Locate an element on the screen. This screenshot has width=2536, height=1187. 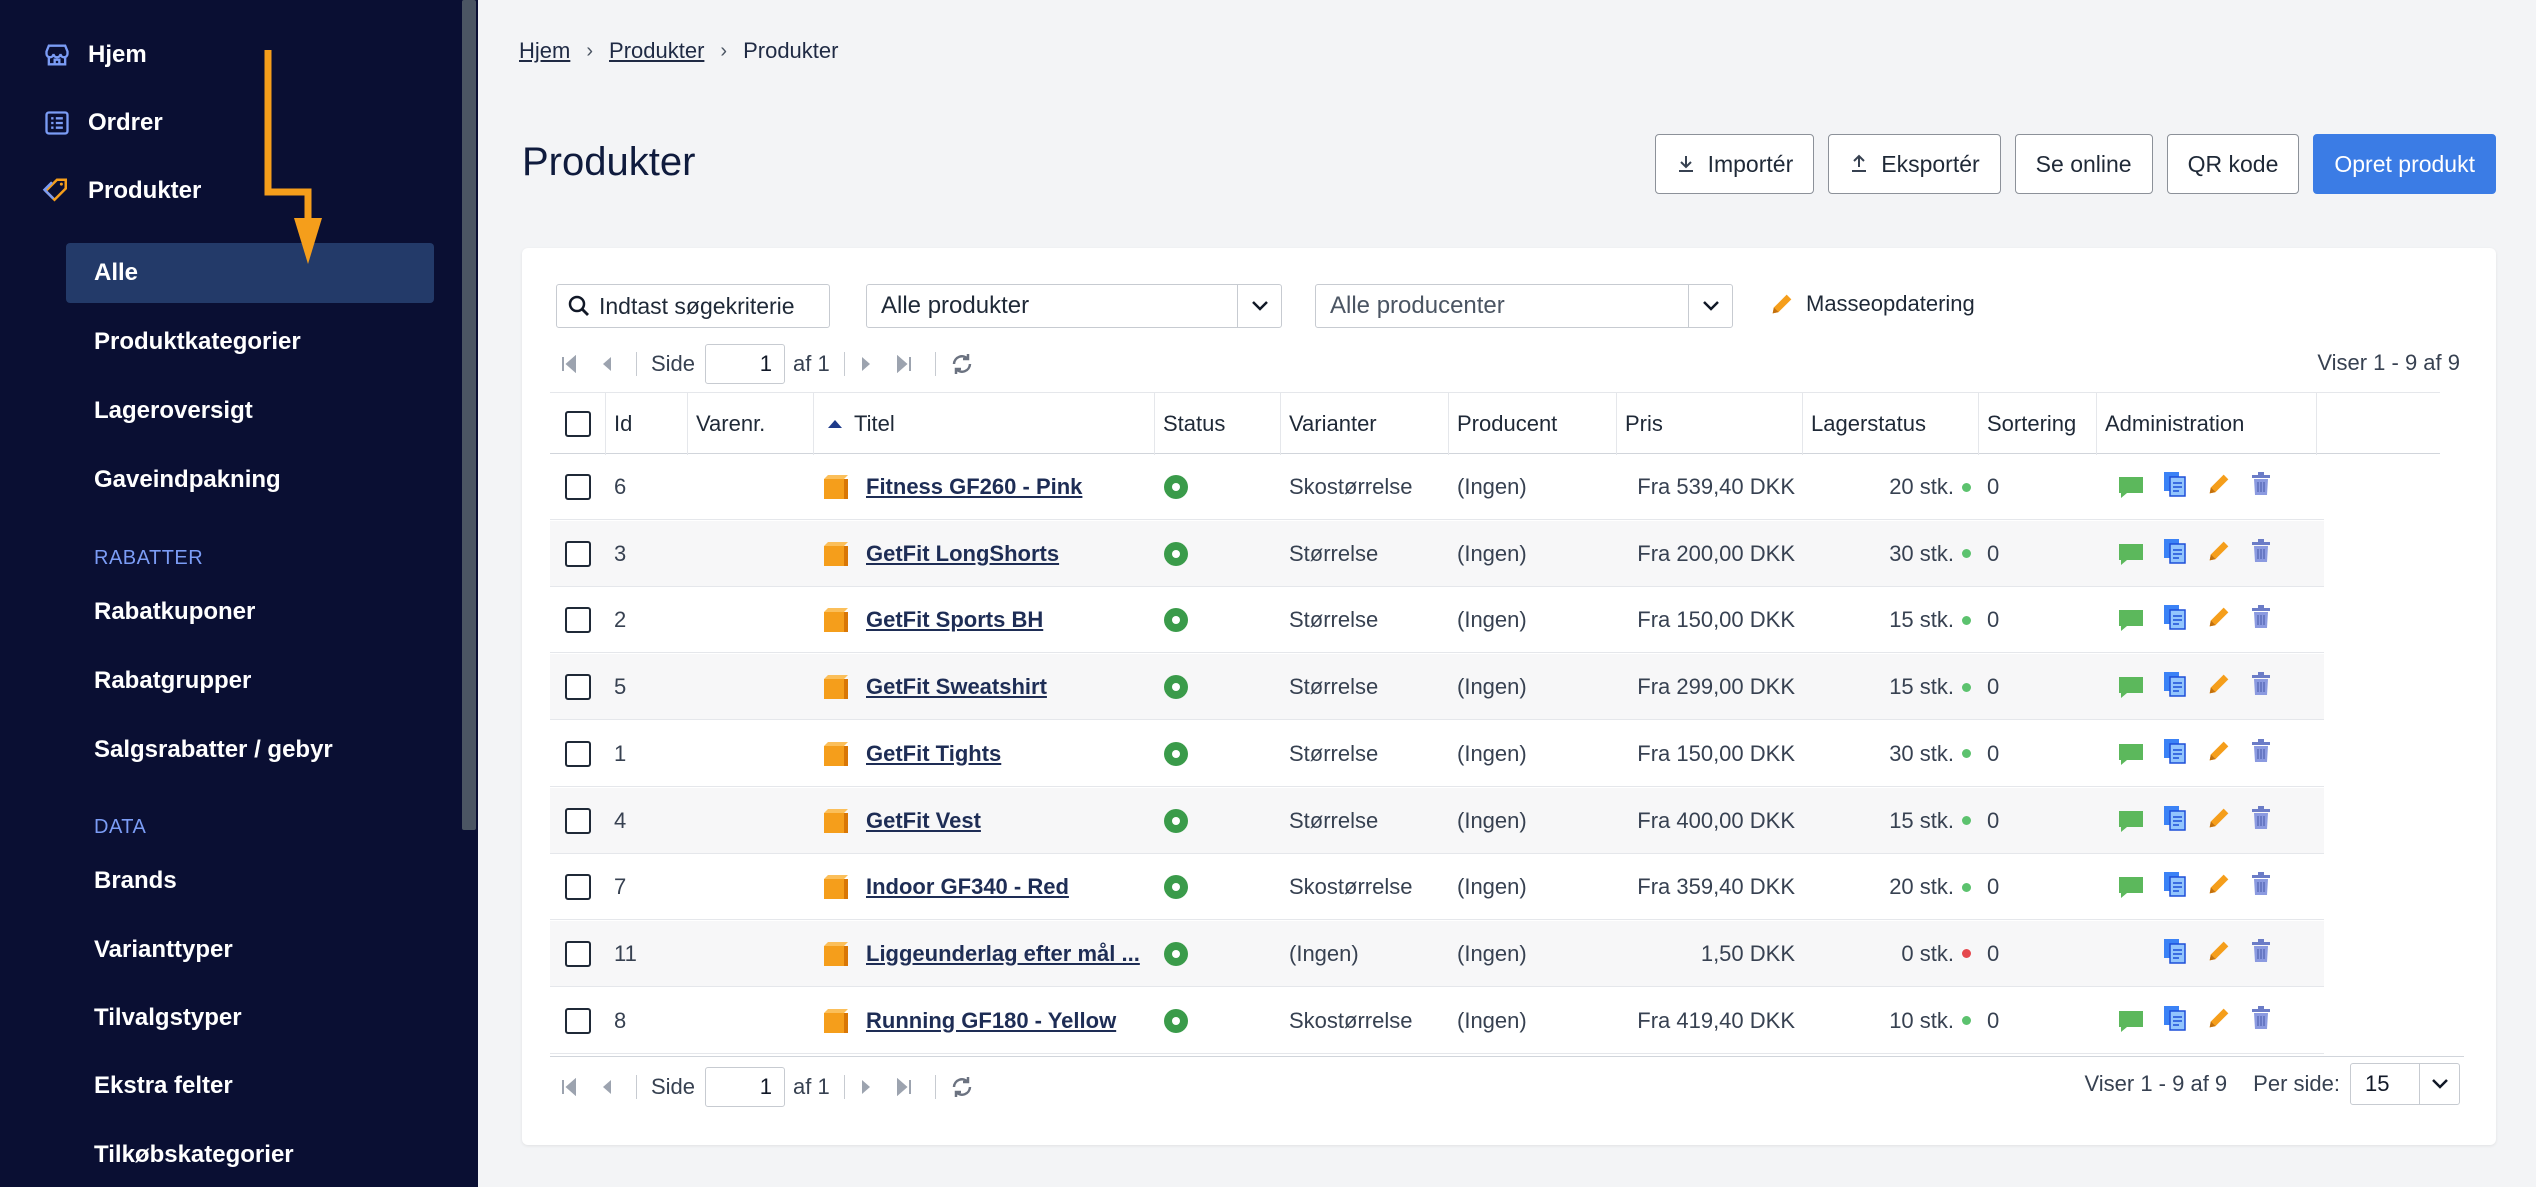
column-sort: Sortering is located at coordinates (2038, 424).